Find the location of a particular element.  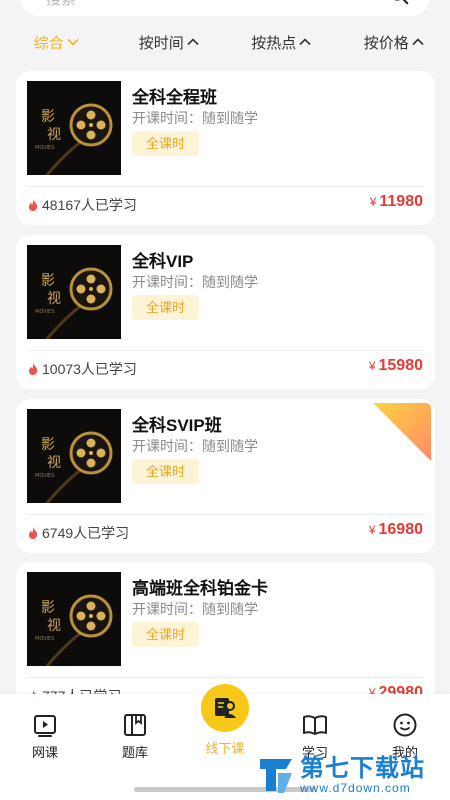

watermark-name: 第七下载站 is located at coordinates (362, 768).